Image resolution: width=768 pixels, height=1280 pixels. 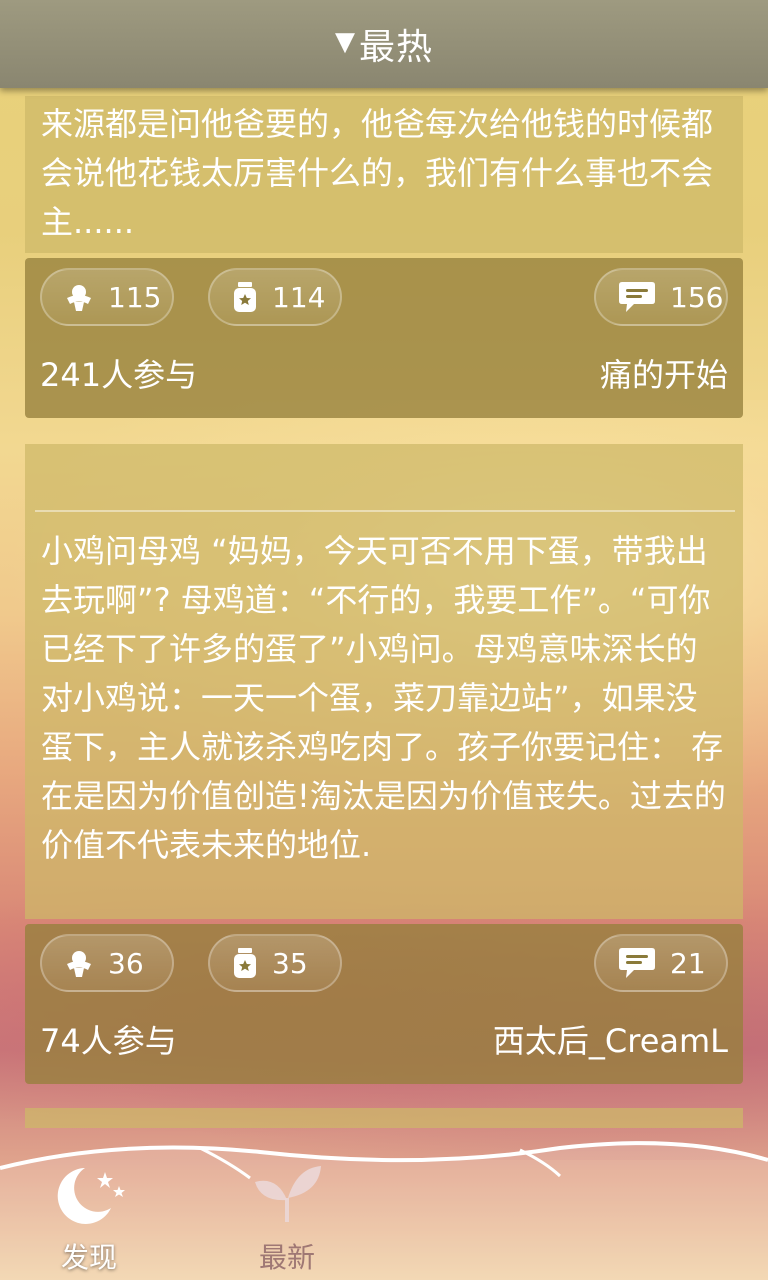 What do you see at coordinates (299, 297) in the screenshot?
I see `jar-count: 114` at bounding box center [299, 297].